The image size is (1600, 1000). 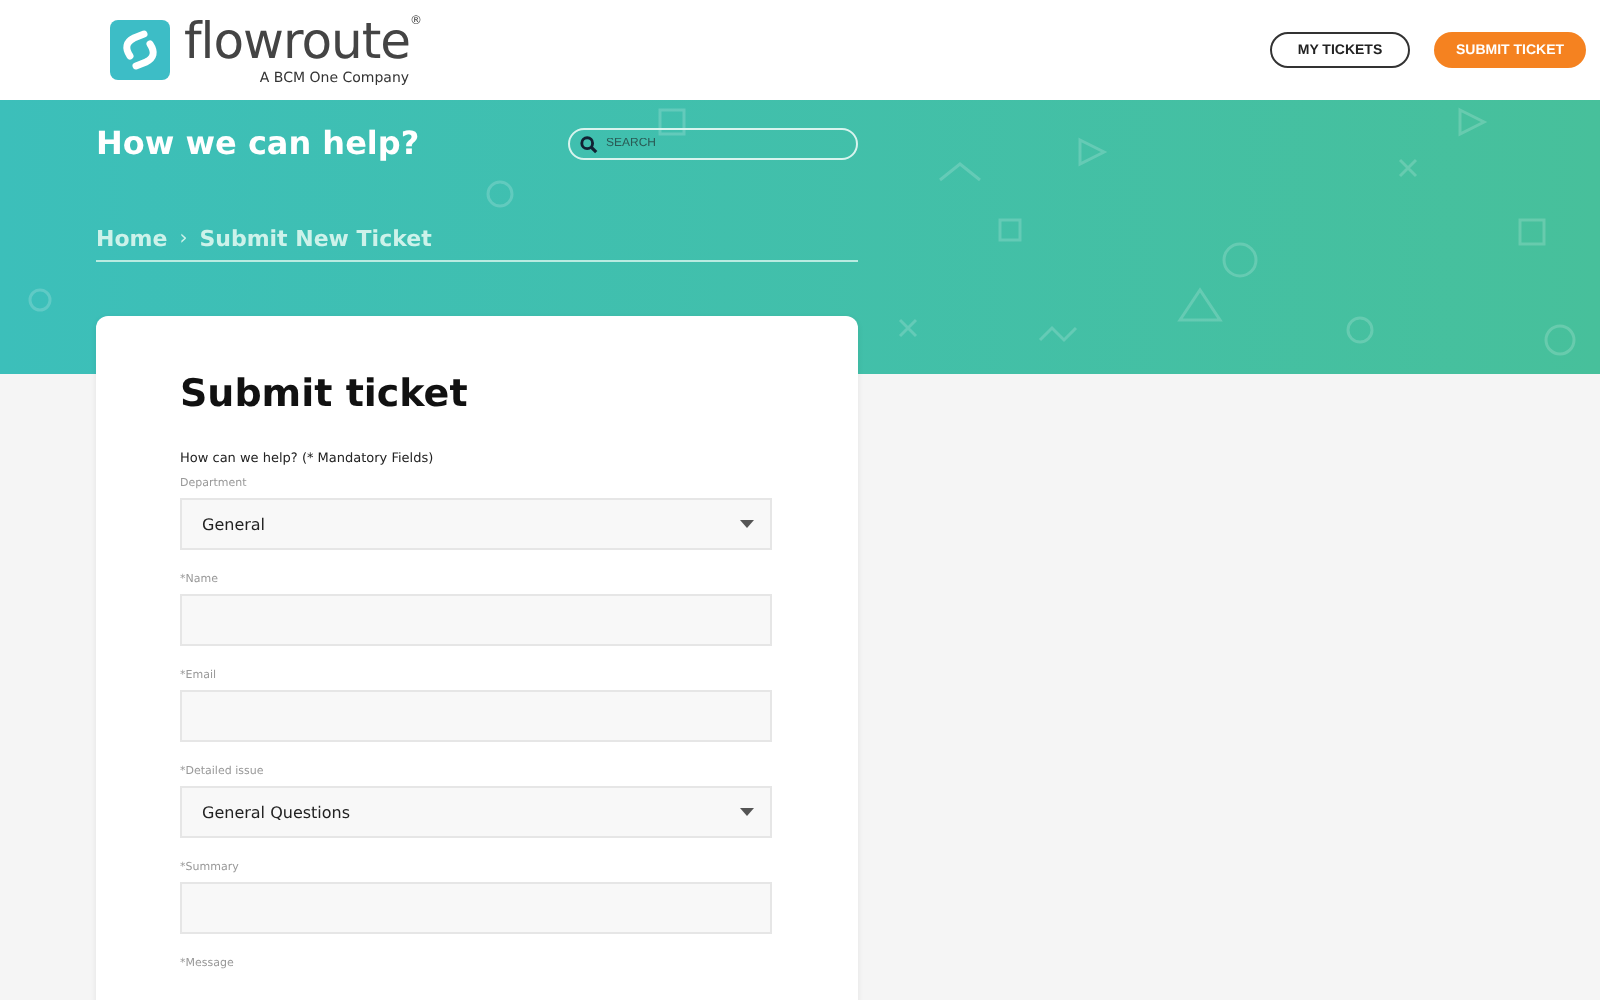 I want to click on search-icon, so click(x=589, y=144).